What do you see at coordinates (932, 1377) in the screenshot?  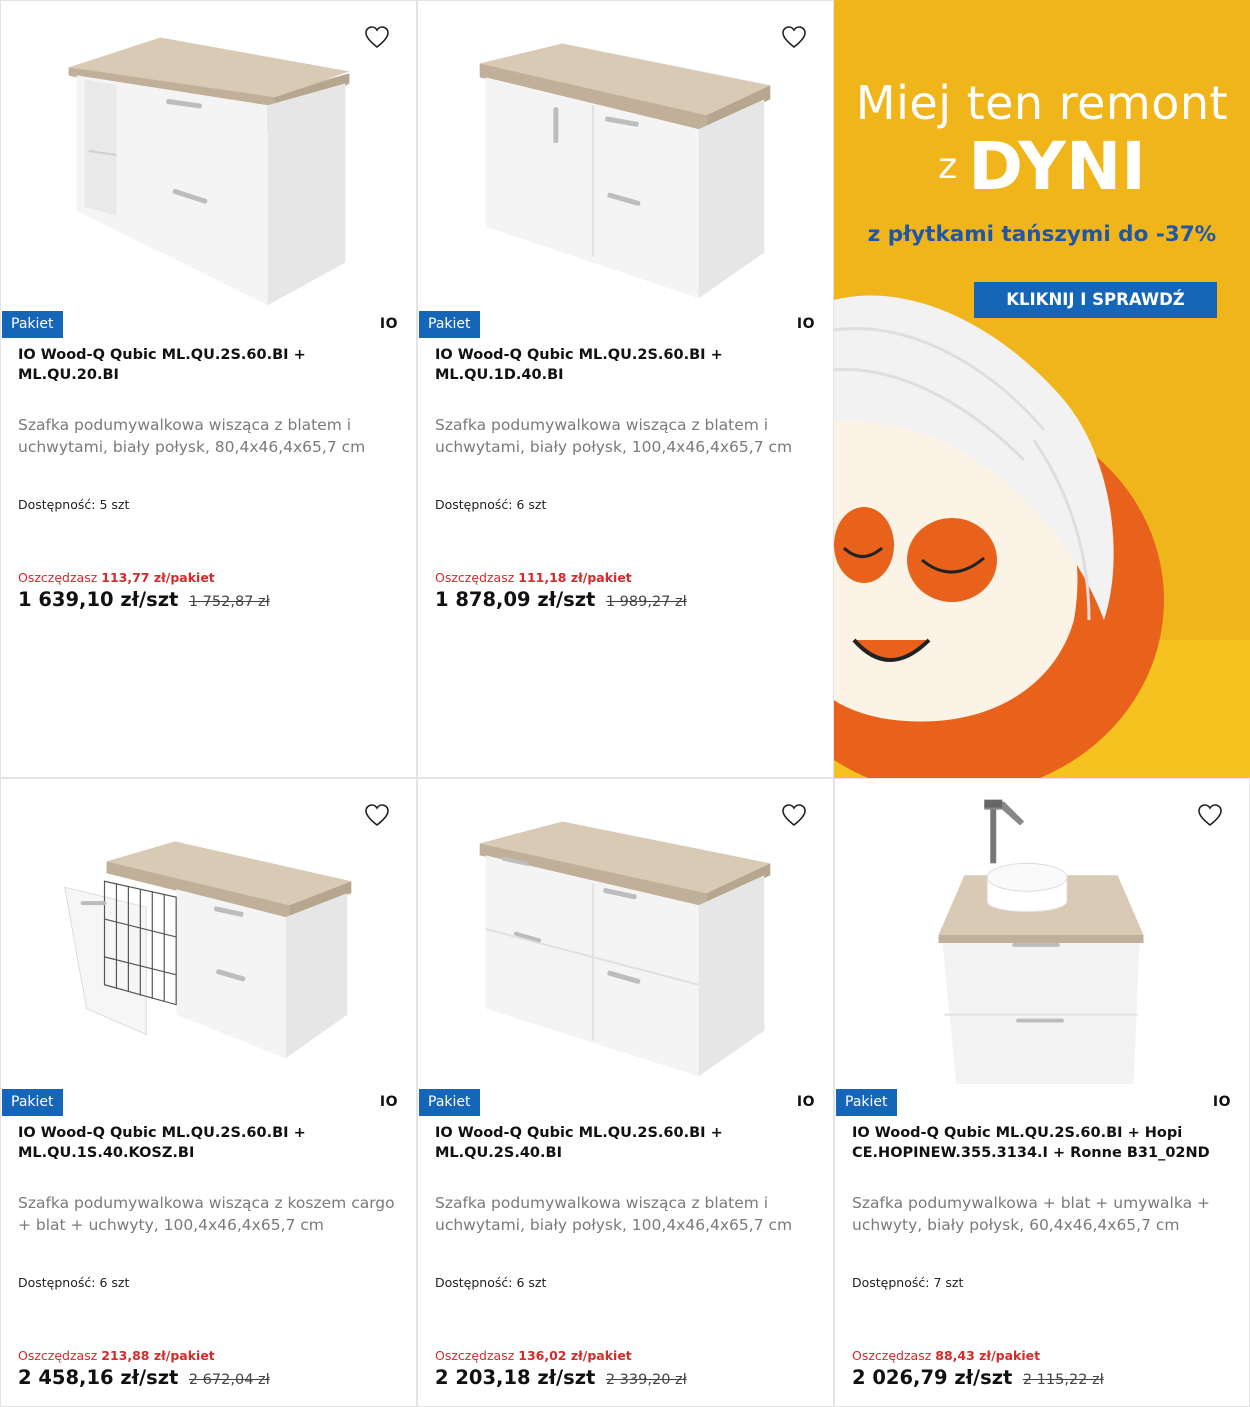 I see `current-price: 2 026,79 zł/szt` at bounding box center [932, 1377].